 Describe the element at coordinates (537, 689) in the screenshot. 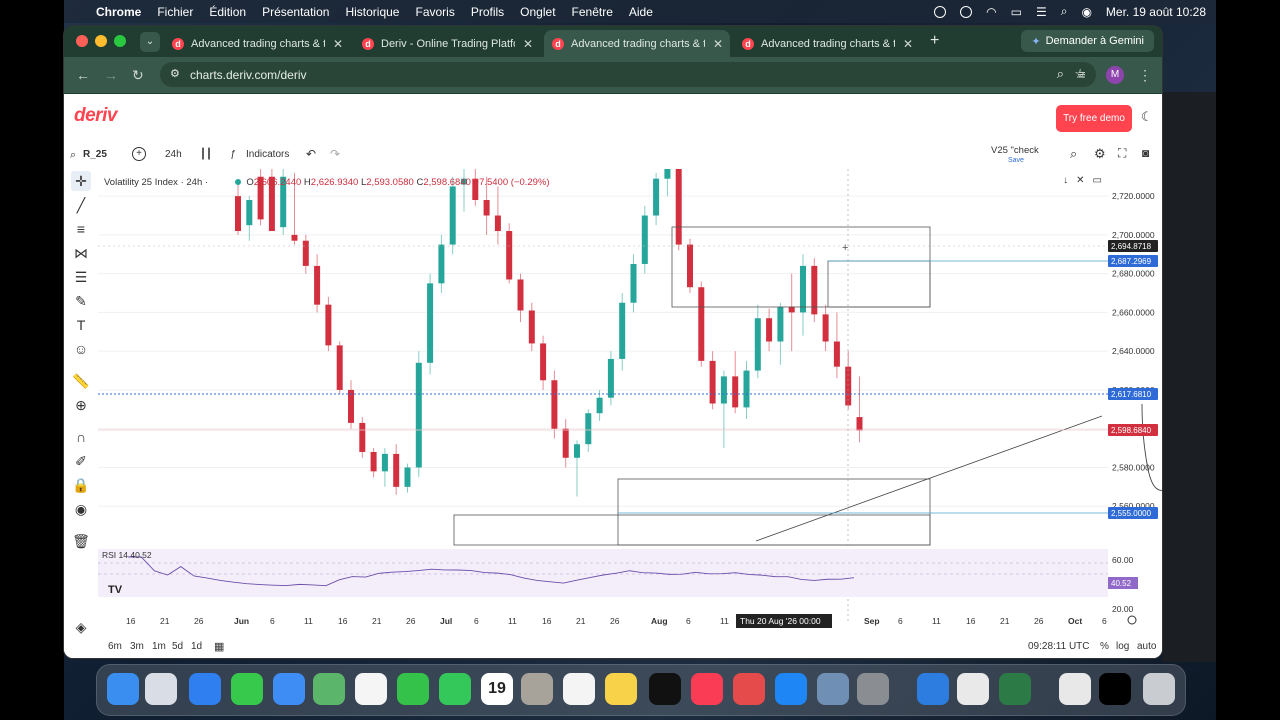

I see `contacts-icon` at that location.